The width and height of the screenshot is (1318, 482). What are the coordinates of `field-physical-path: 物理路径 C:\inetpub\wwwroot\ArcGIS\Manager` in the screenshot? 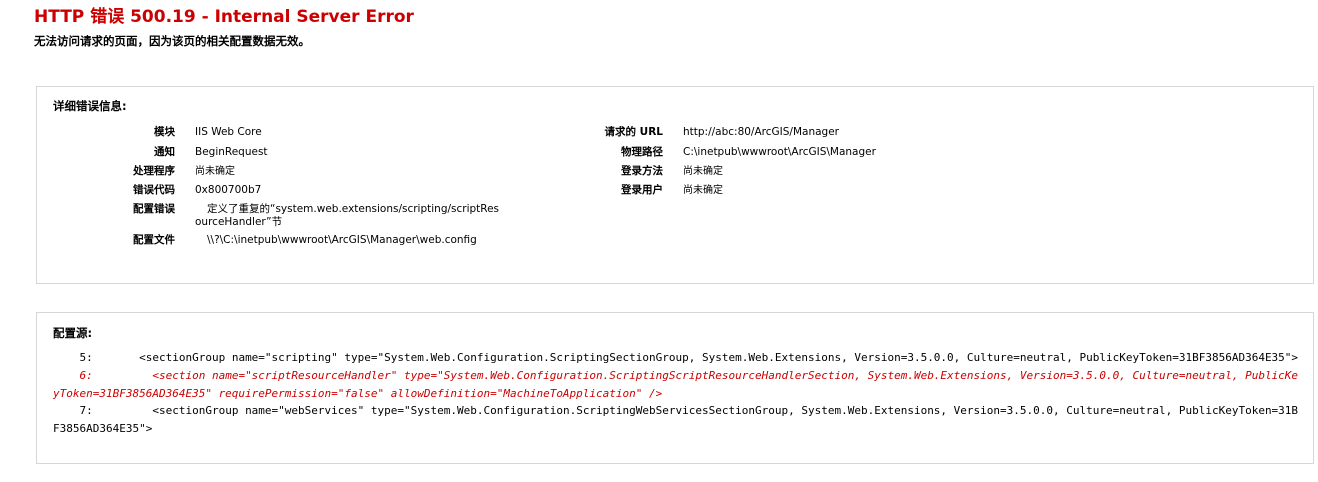 It's located at (773, 155).